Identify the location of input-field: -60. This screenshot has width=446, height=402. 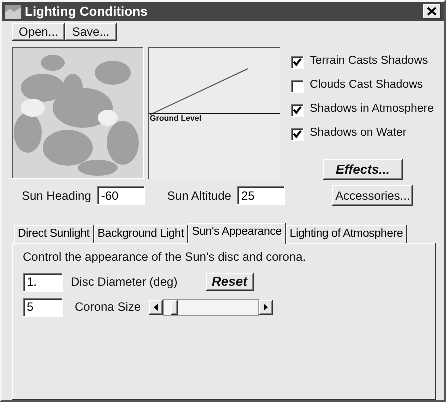
(121, 196).